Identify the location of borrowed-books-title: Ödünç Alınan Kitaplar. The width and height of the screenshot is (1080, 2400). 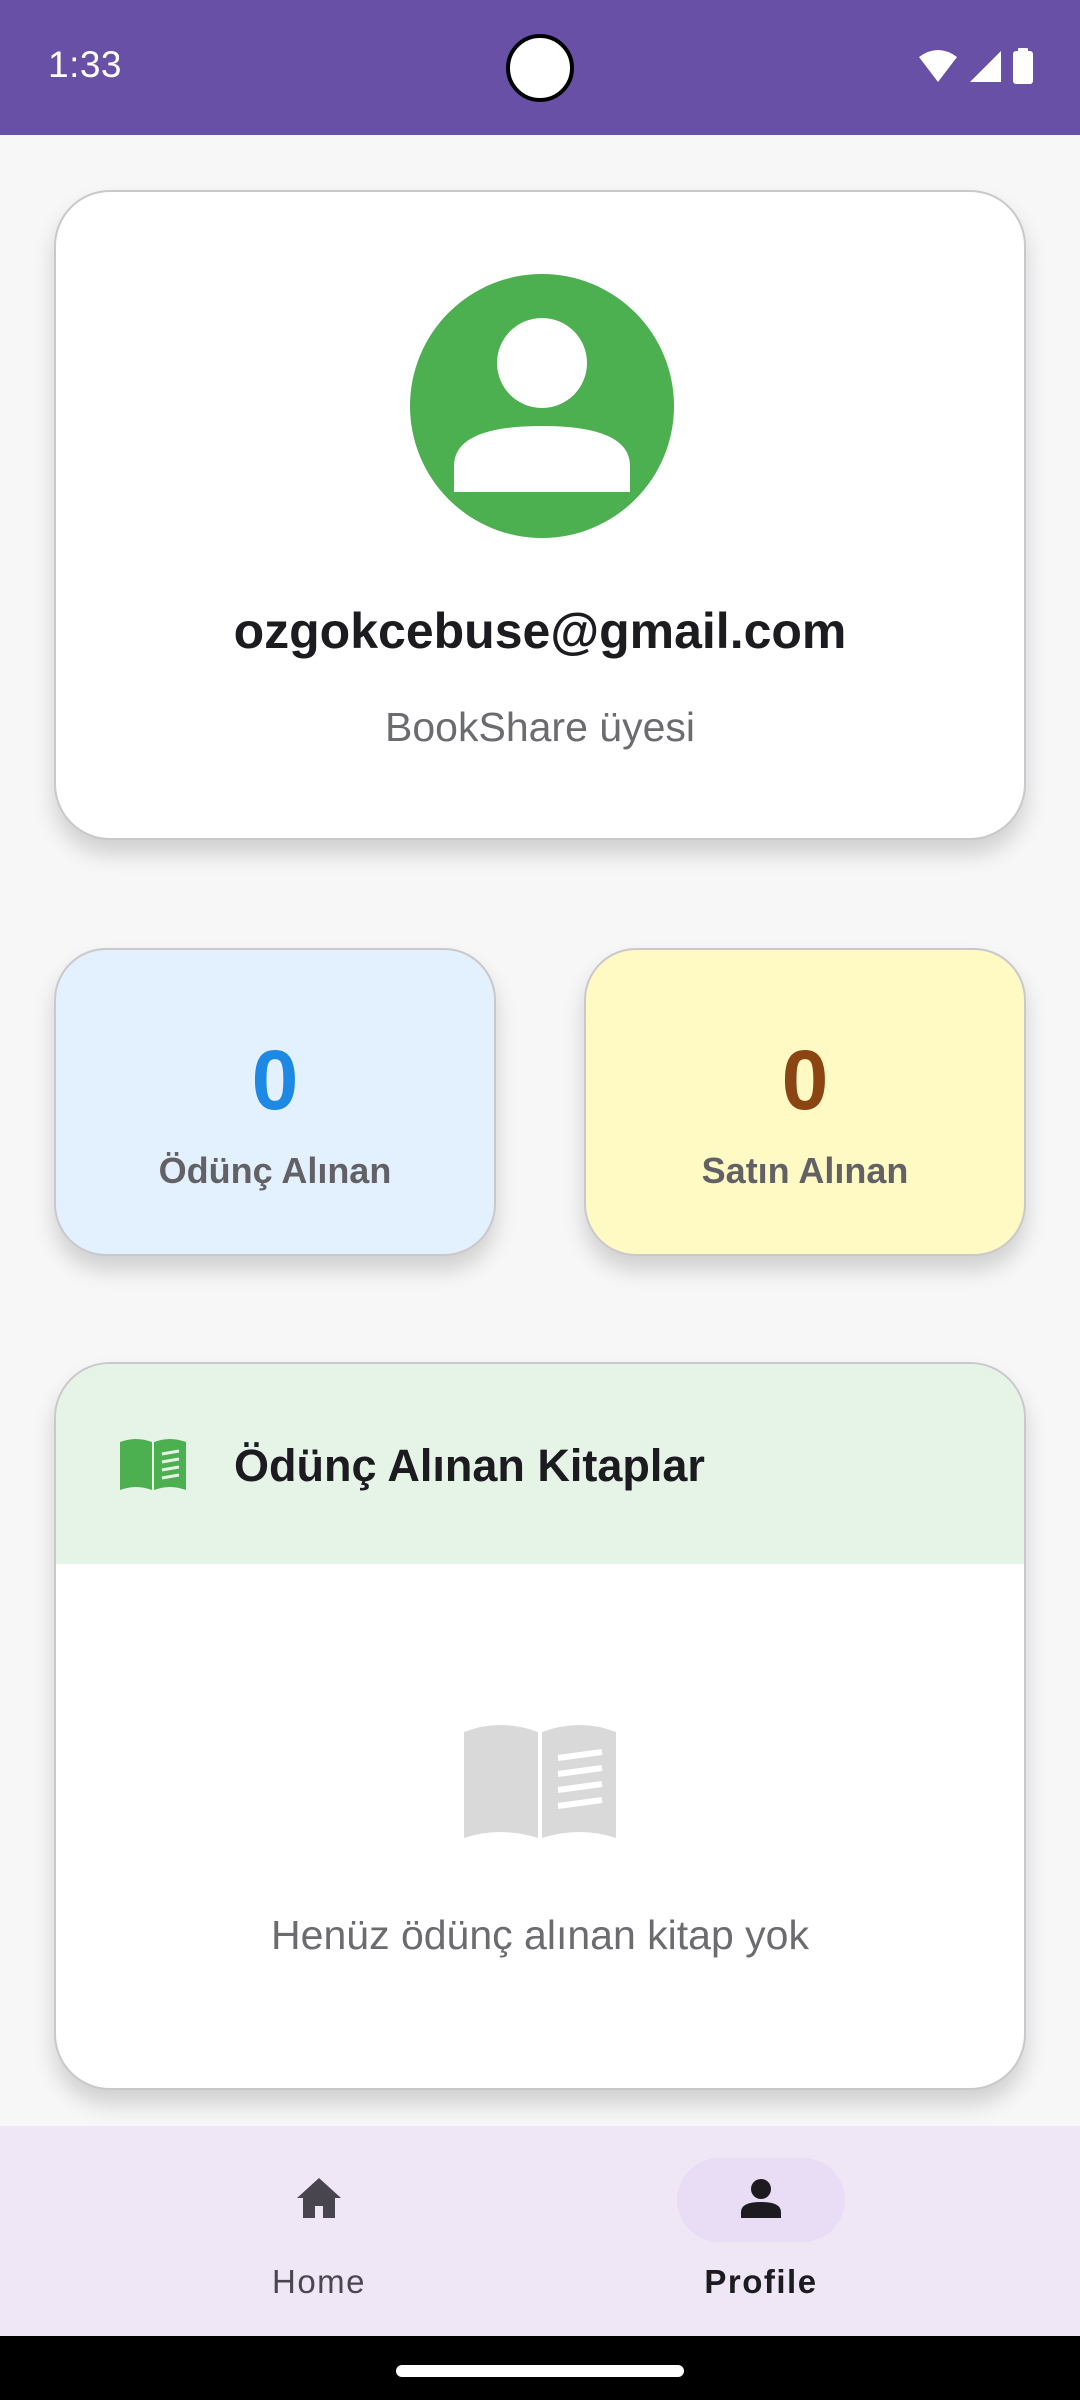
(469, 1465).